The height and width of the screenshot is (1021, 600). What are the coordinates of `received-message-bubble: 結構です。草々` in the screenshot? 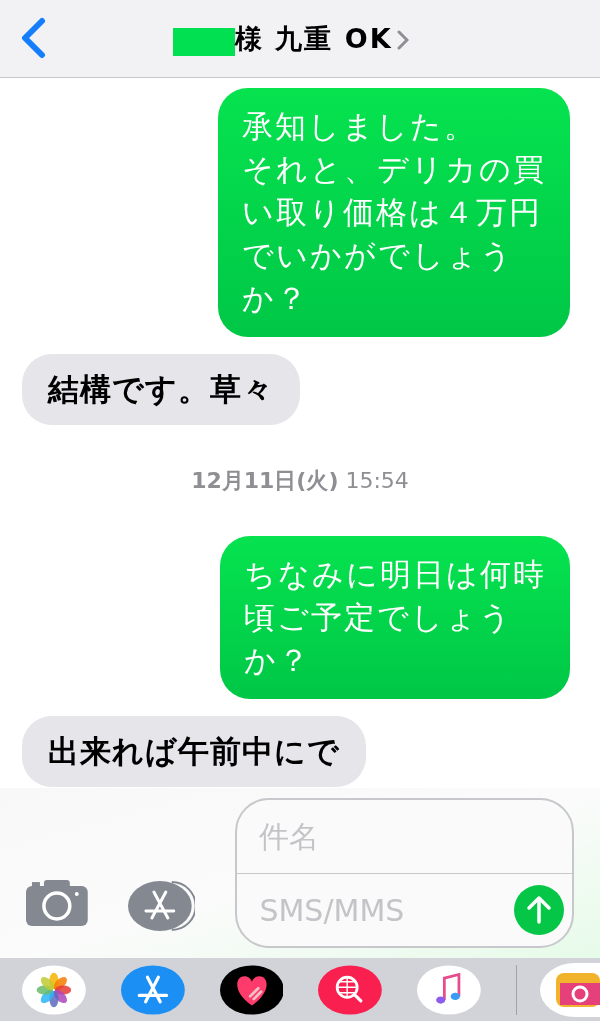 It's located at (161, 389).